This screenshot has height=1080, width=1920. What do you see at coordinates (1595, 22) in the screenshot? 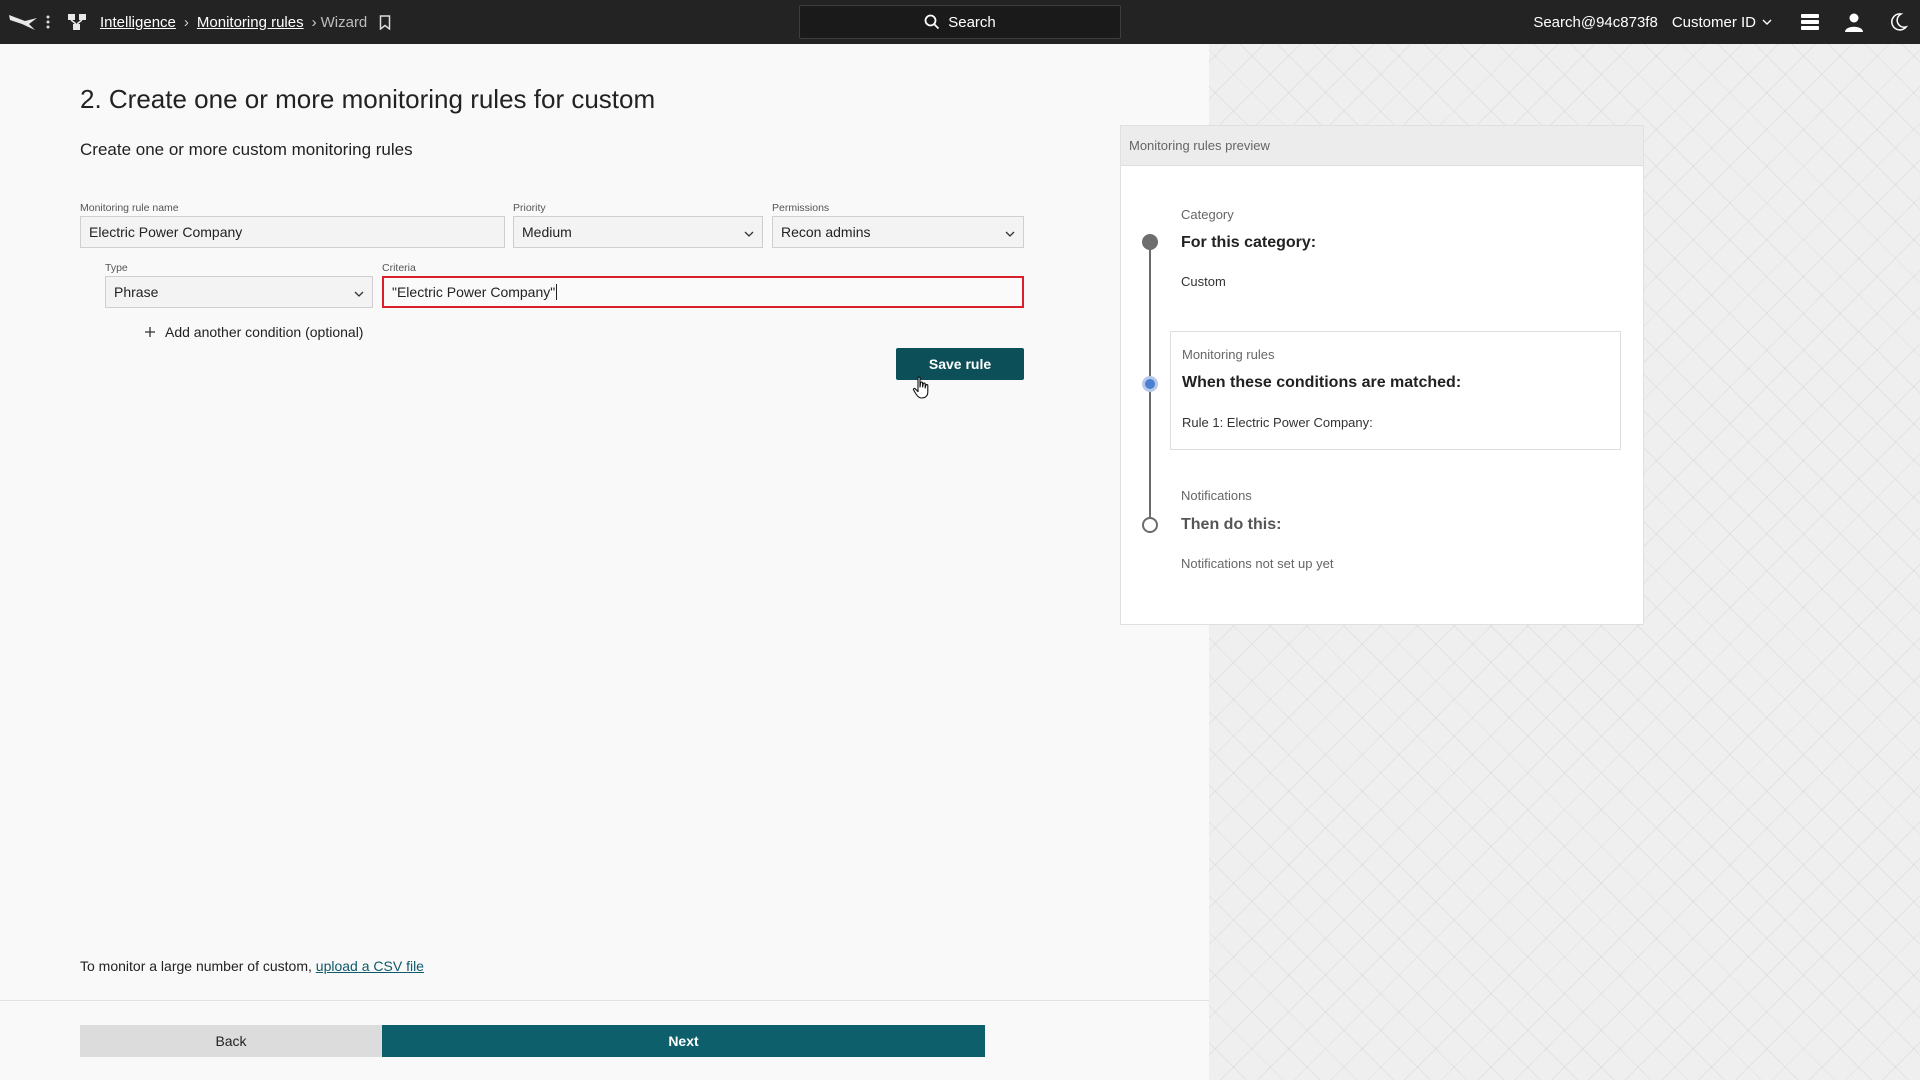
I see `user-email: Search@94c873f8` at bounding box center [1595, 22].